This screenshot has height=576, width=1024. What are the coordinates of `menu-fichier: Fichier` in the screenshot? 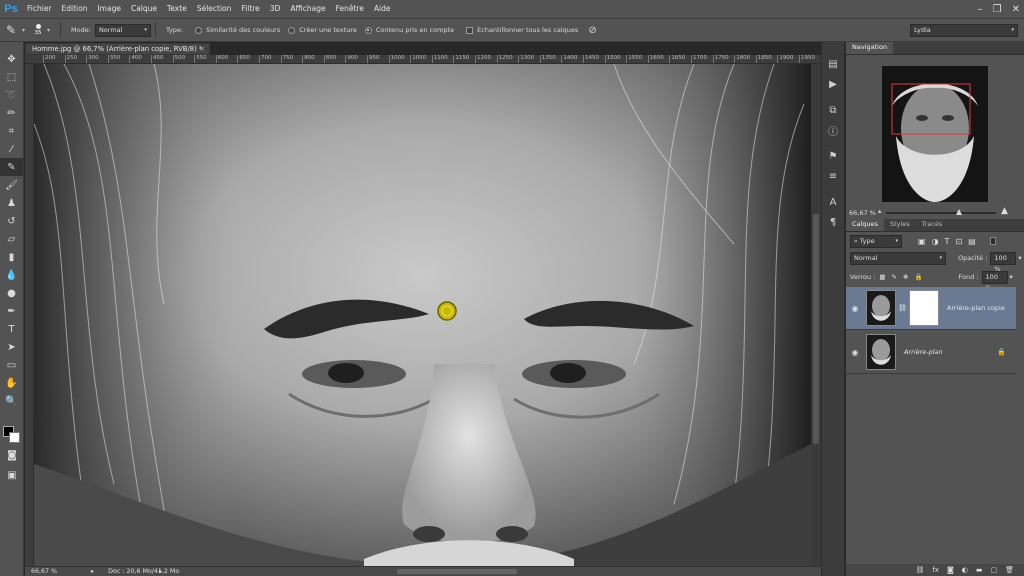 It's located at (39, 9).